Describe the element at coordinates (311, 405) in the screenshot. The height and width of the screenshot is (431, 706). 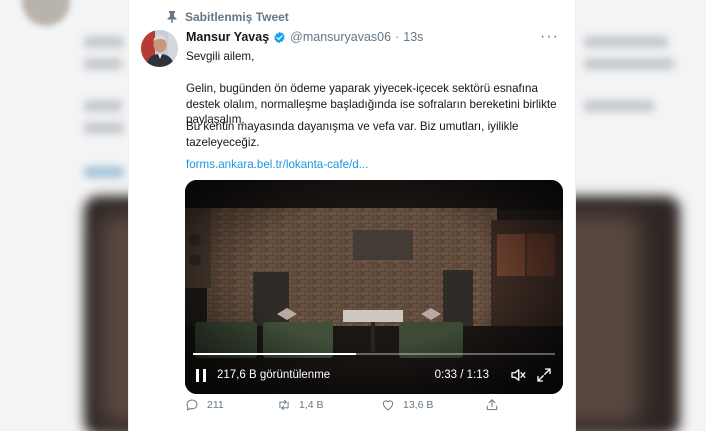
I see `retweet-count: 1,4 B` at that location.